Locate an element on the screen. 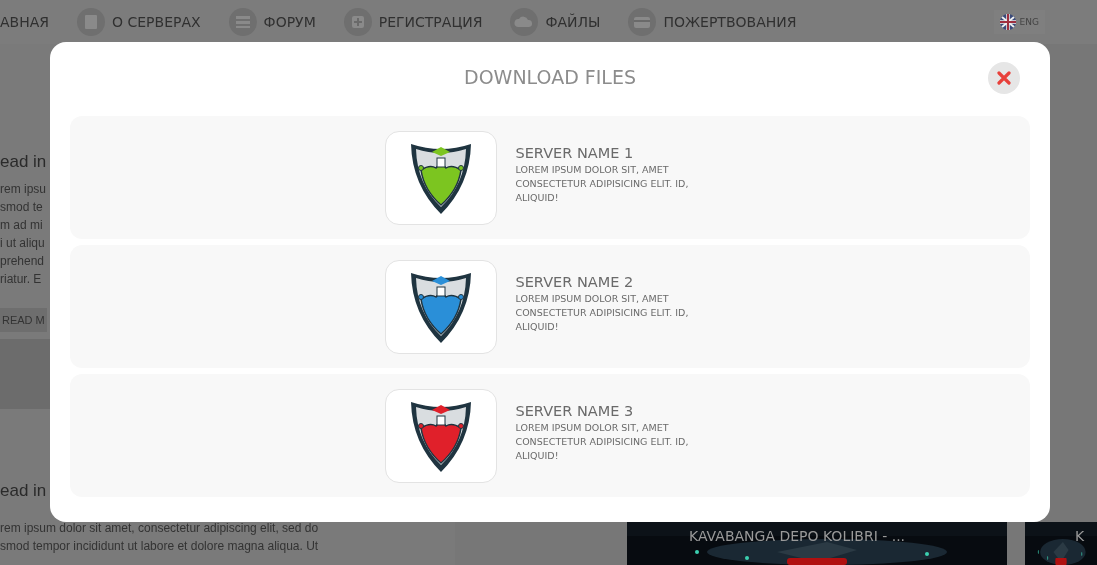 The width and height of the screenshot is (1097, 565). article-text: rem ipsu is located at coordinates (23, 189).